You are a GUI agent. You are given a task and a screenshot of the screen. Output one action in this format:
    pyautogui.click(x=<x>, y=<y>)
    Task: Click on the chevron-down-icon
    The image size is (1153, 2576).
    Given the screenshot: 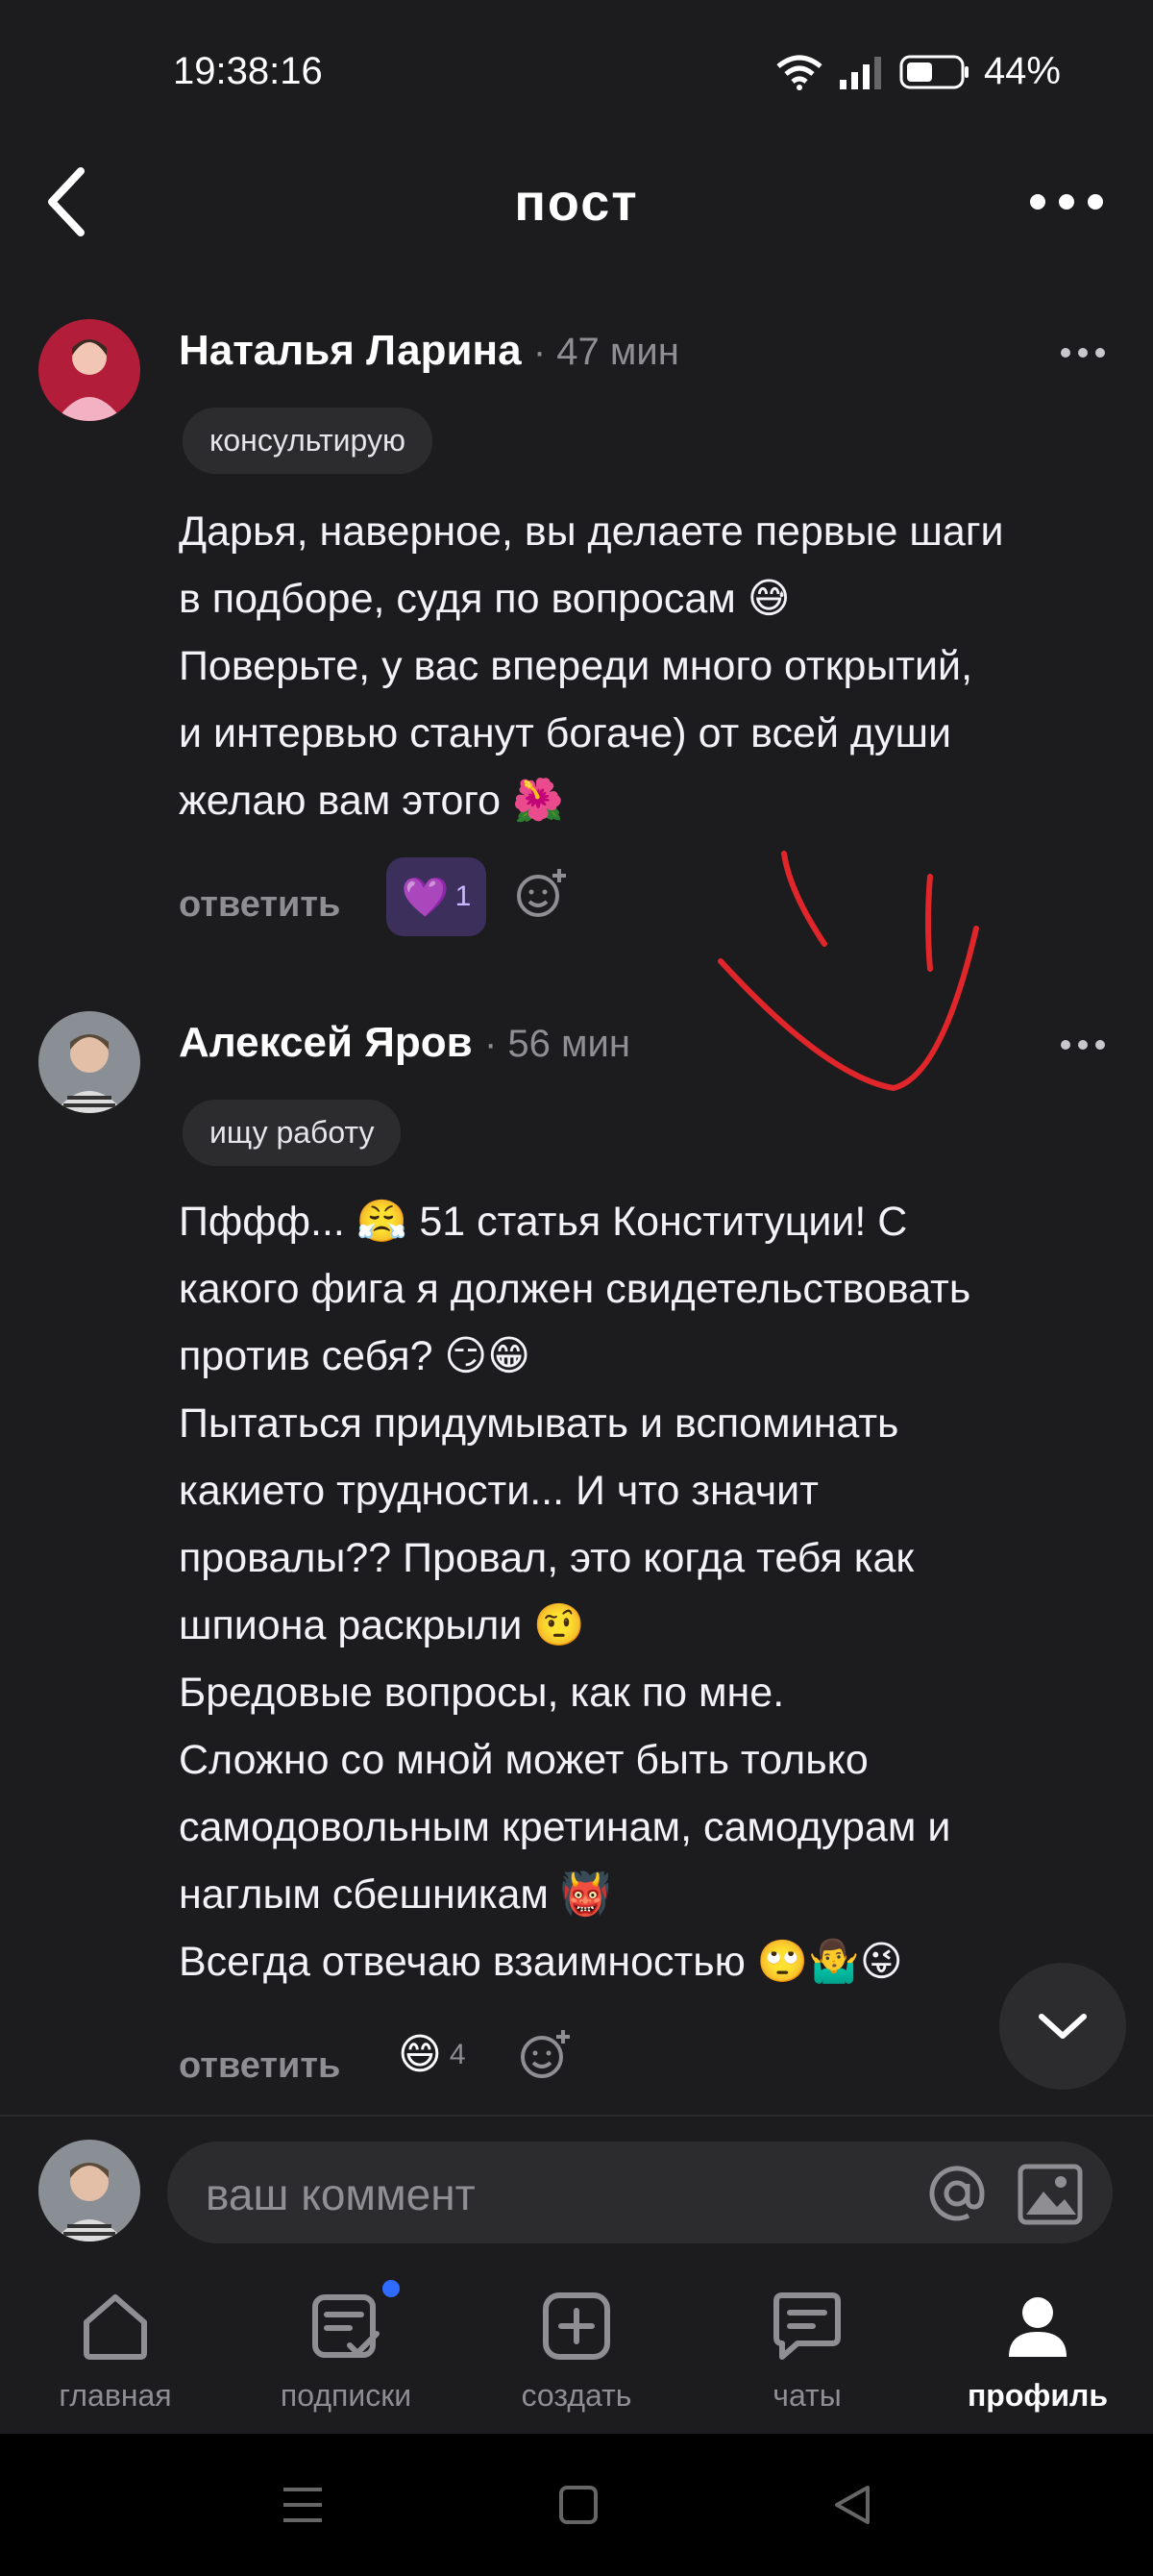 What is the action you would take?
    pyautogui.click(x=1063, y=2027)
    